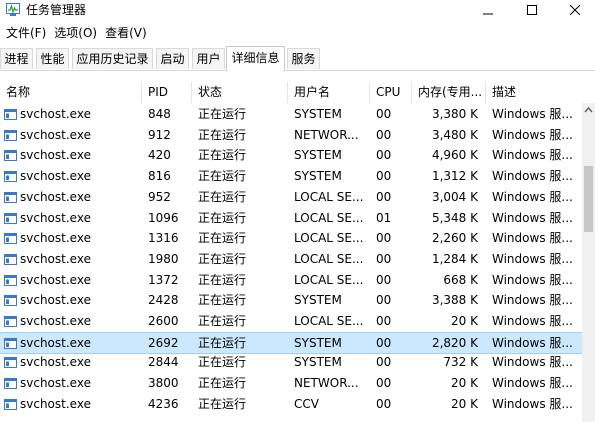  Describe the element at coordinates (588, 199) in the screenshot. I see `scrollbar-thumb` at that location.